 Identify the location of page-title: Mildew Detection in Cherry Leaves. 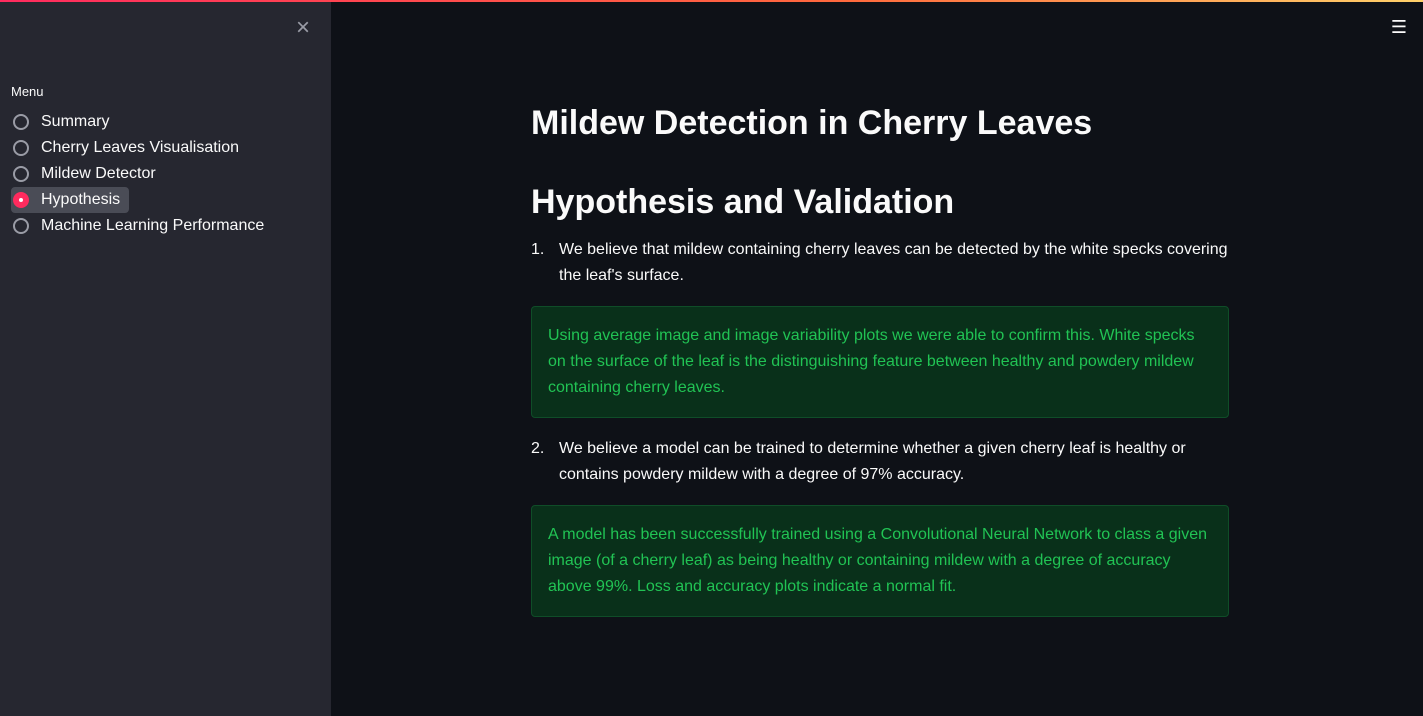
(812, 123).